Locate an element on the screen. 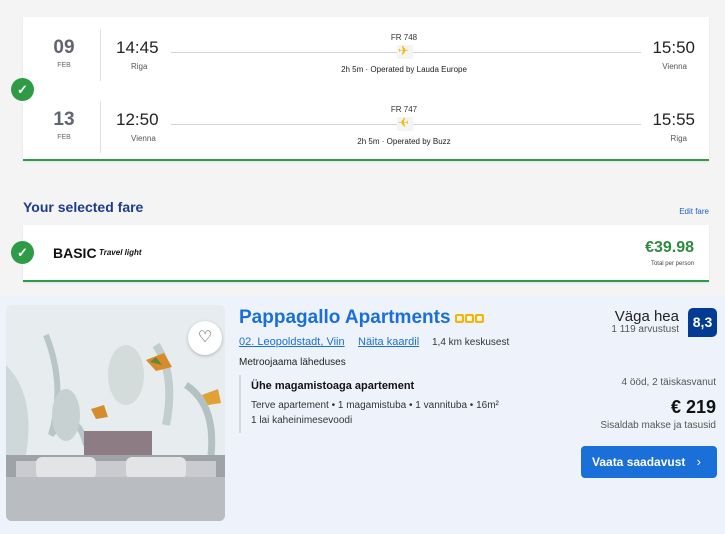 This screenshot has width=725, height=534. see-availability-label: Vaata saadavust is located at coordinates (639, 462).